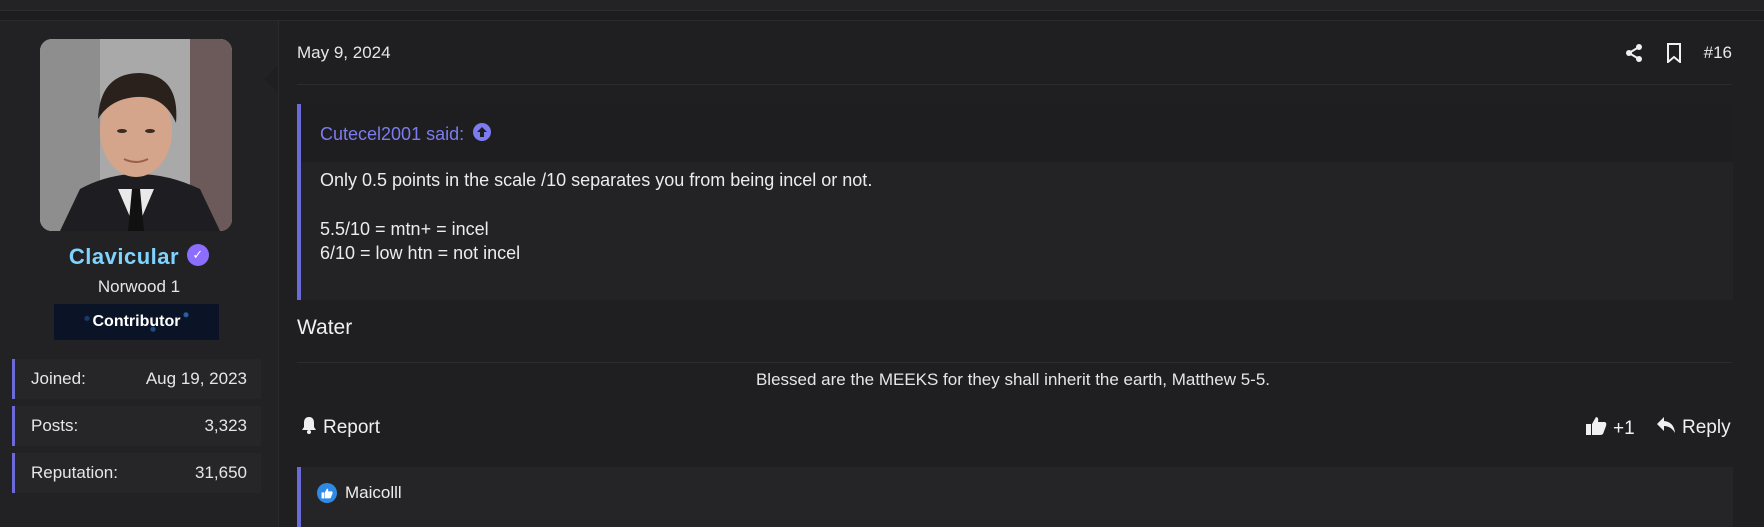 The height and width of the screenshot is (527, 1764). Describe the element at coordinates (1014, 84) in the screenshot. I see `divider` at that location.